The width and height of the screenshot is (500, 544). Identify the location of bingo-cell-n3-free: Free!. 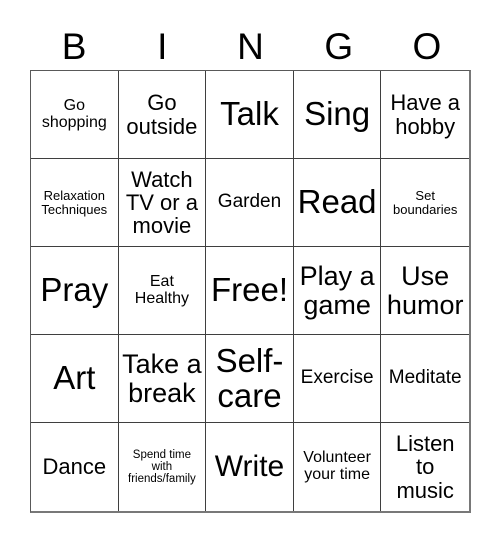
(250, 291).